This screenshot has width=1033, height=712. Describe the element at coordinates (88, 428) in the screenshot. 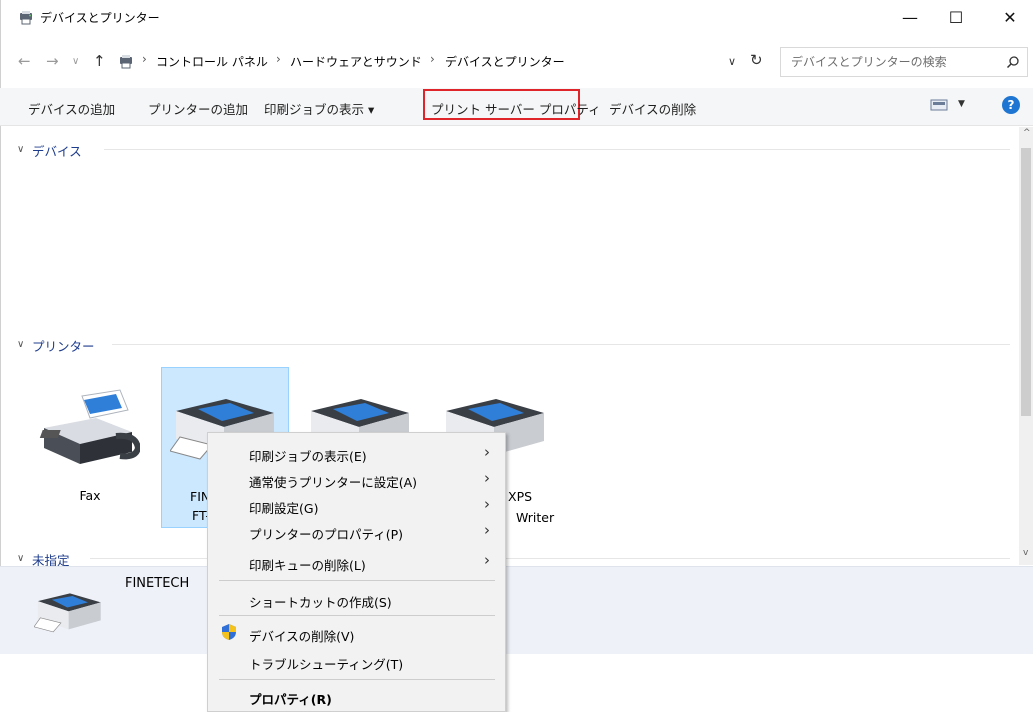

I see `fax-icon` at that location.